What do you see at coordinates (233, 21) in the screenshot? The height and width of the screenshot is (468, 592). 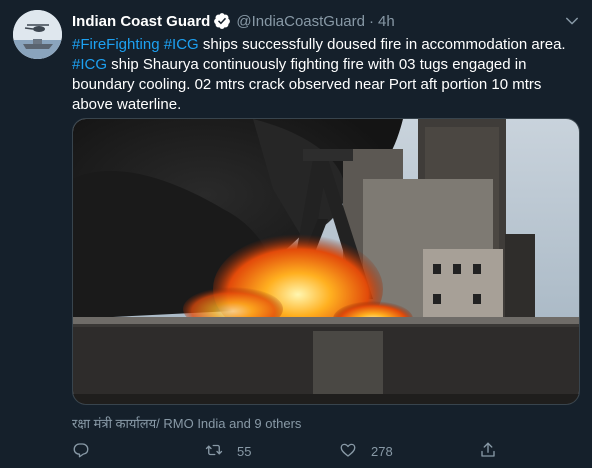 I see `tweet-header: Indian Coast Guard @IndiaCoastGuard · 4h` at bounding box center [233, 21].